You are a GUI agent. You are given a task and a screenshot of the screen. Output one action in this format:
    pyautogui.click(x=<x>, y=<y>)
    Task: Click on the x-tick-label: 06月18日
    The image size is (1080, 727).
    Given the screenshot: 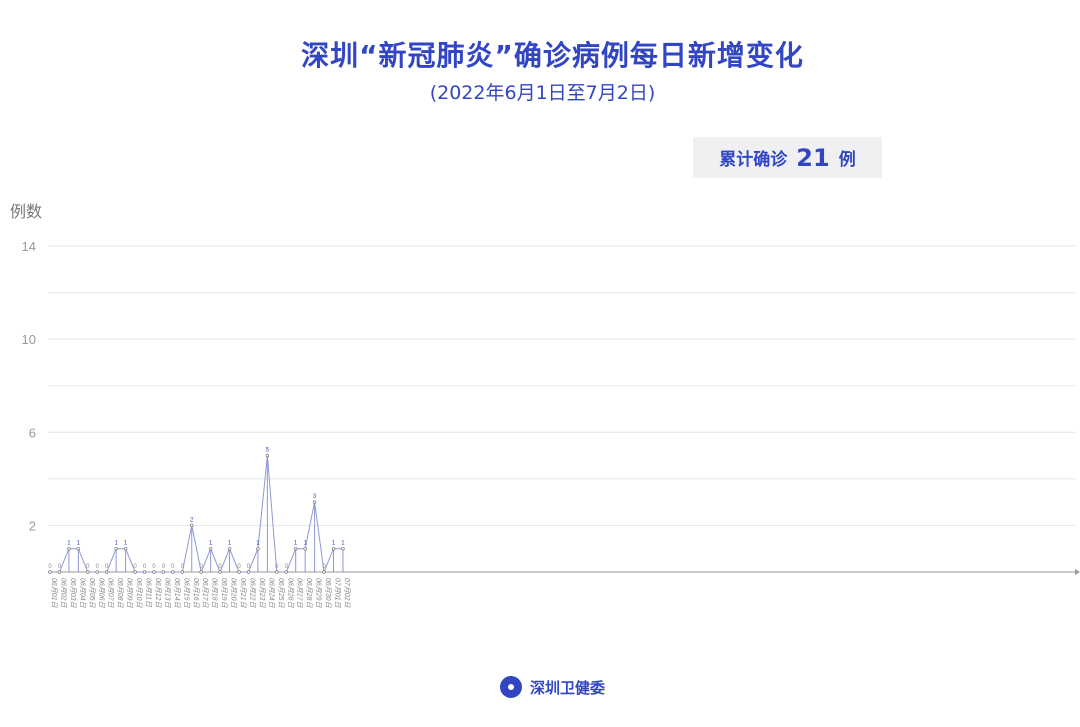 What is the action you would take?
    pyautogui.click(x=215, y=593)
    